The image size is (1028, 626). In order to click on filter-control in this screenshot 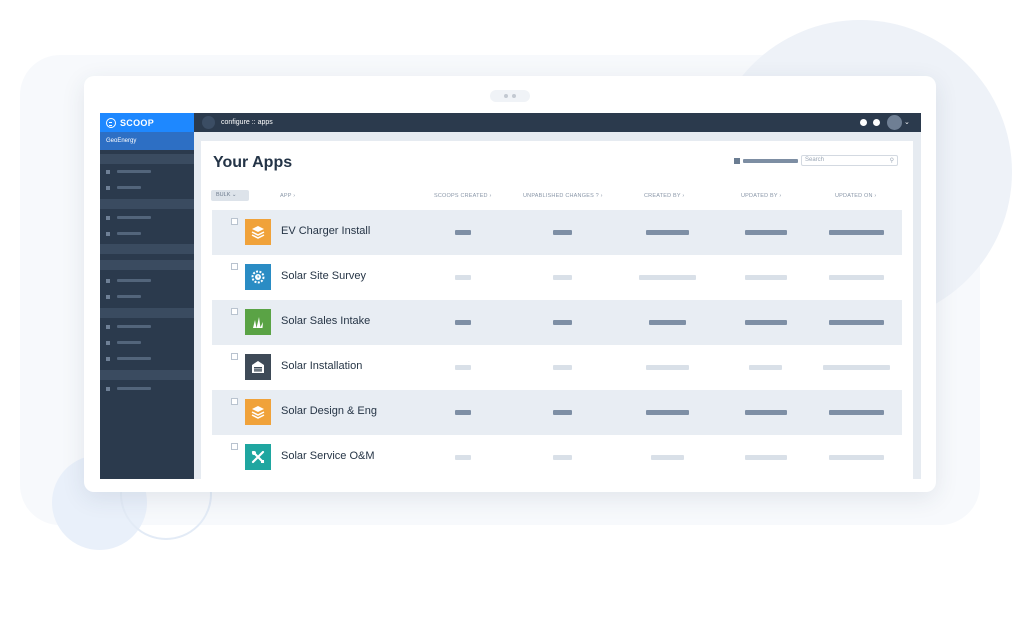, I will do `click(770, 161)`.